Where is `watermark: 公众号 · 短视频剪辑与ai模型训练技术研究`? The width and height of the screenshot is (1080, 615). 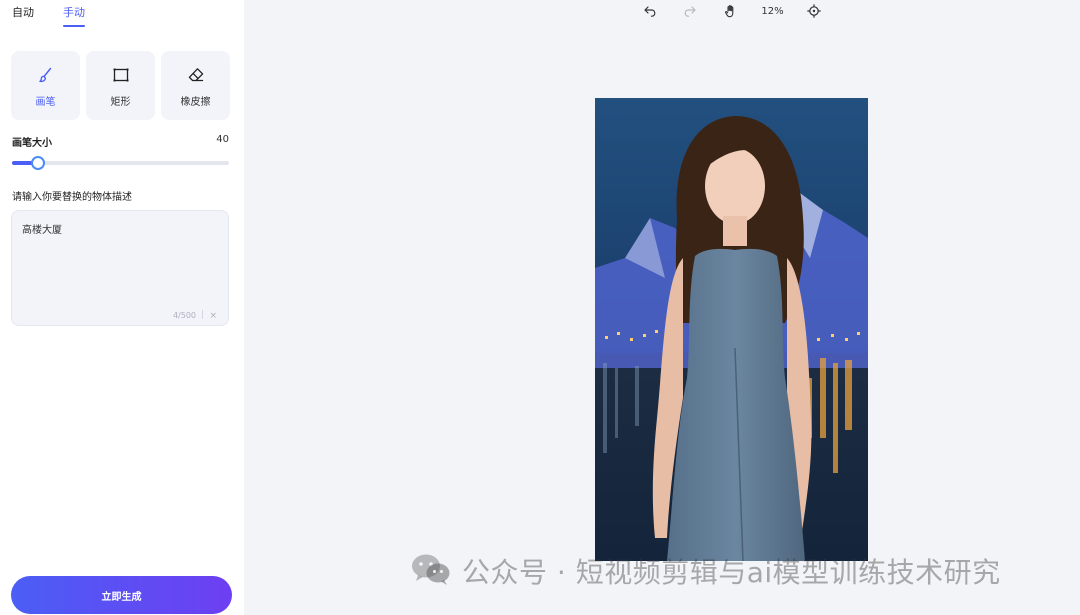 watermark: 公众号 · 短视频剪辑与ai模型训练技术研究 is located at coordinates (705, 571).